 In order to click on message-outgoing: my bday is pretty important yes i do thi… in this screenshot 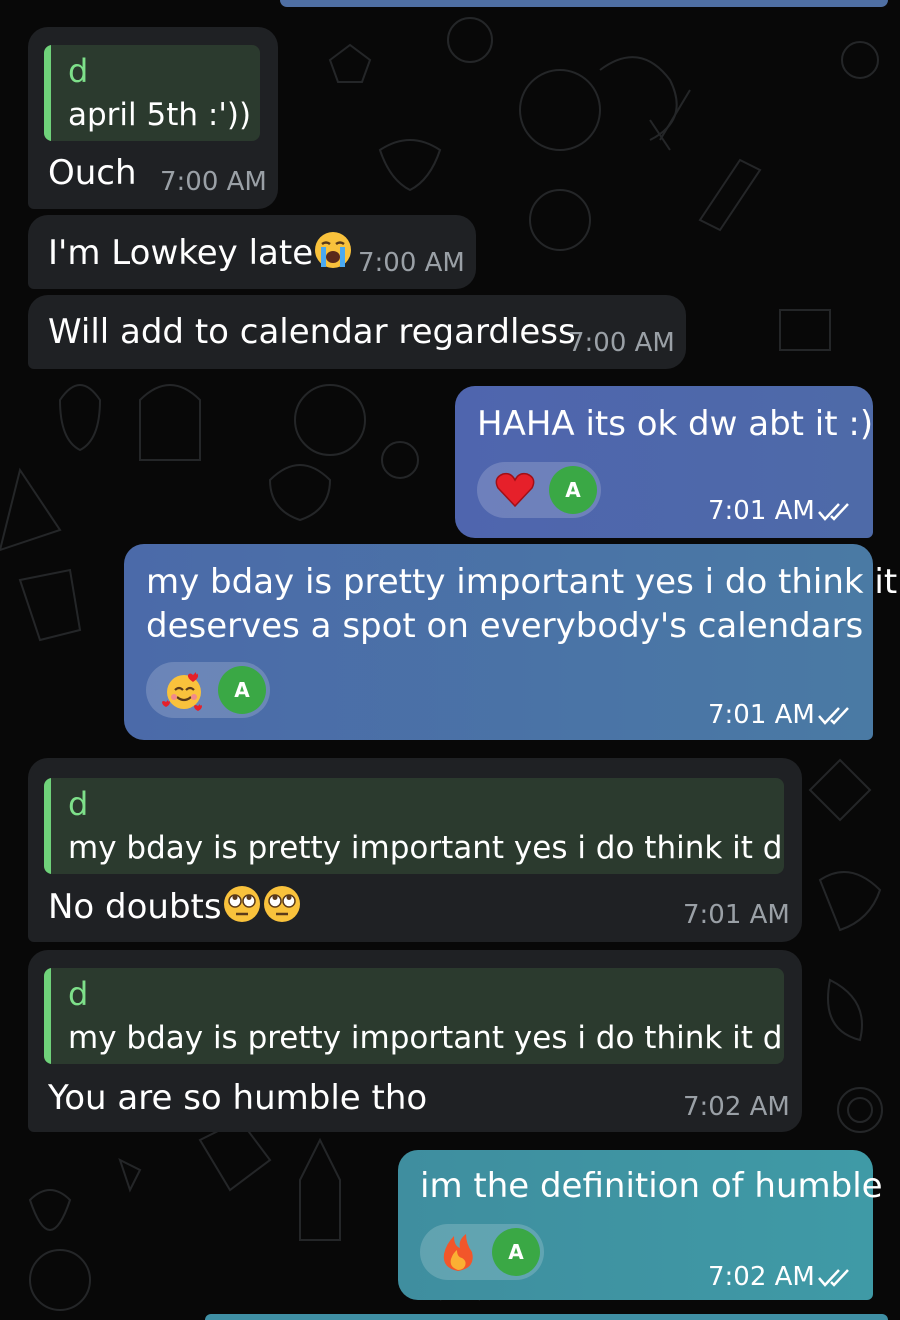, I will do `click(510, 642)`.